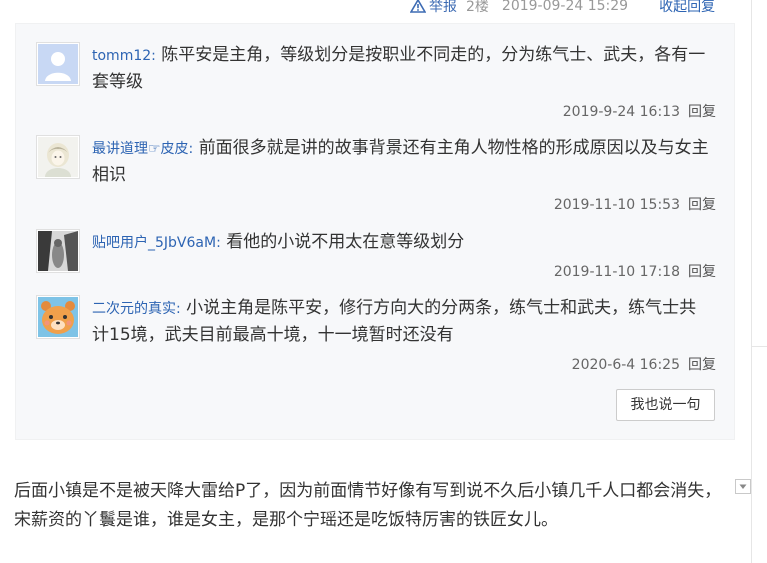  Describe the element at coordinates (625, 365) in the screenshot. I see `reply-time: 2020-6-4 16:25` at that location.